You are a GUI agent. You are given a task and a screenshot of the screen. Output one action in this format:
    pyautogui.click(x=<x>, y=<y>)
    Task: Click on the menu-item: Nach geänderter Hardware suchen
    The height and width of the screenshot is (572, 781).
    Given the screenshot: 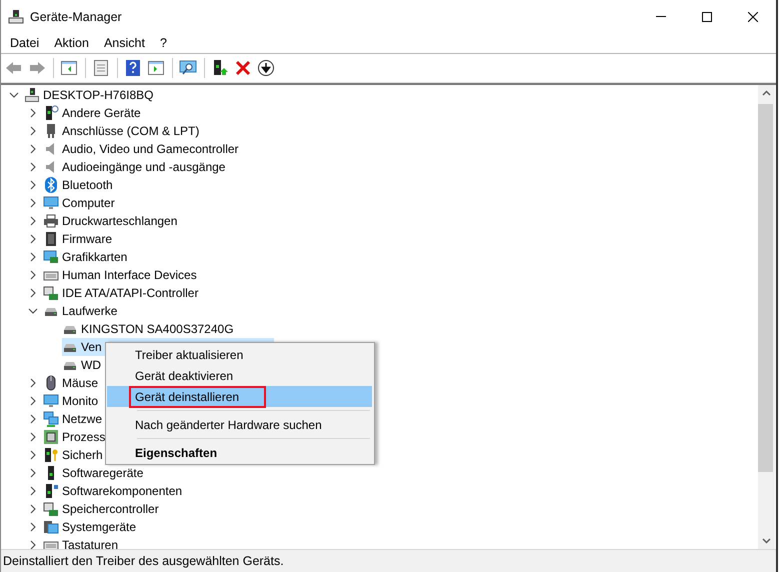 What is the action you would take?
    pyautogui.click(x=239, y=424)
    